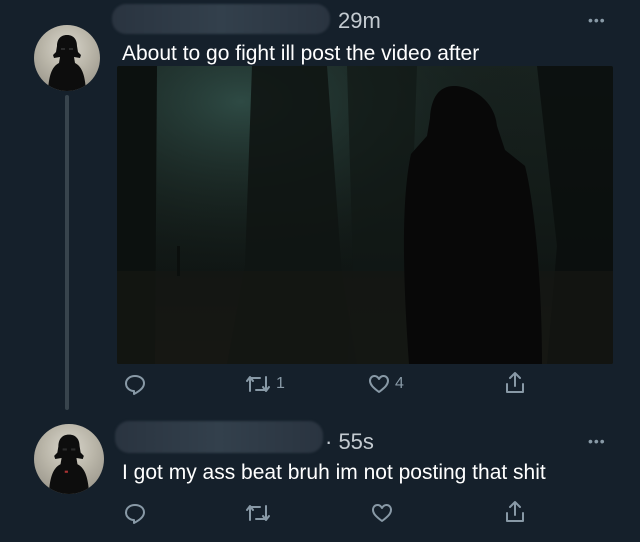 The image size is (640, 542). I want to click on like-button: 4, so click(385, 384).